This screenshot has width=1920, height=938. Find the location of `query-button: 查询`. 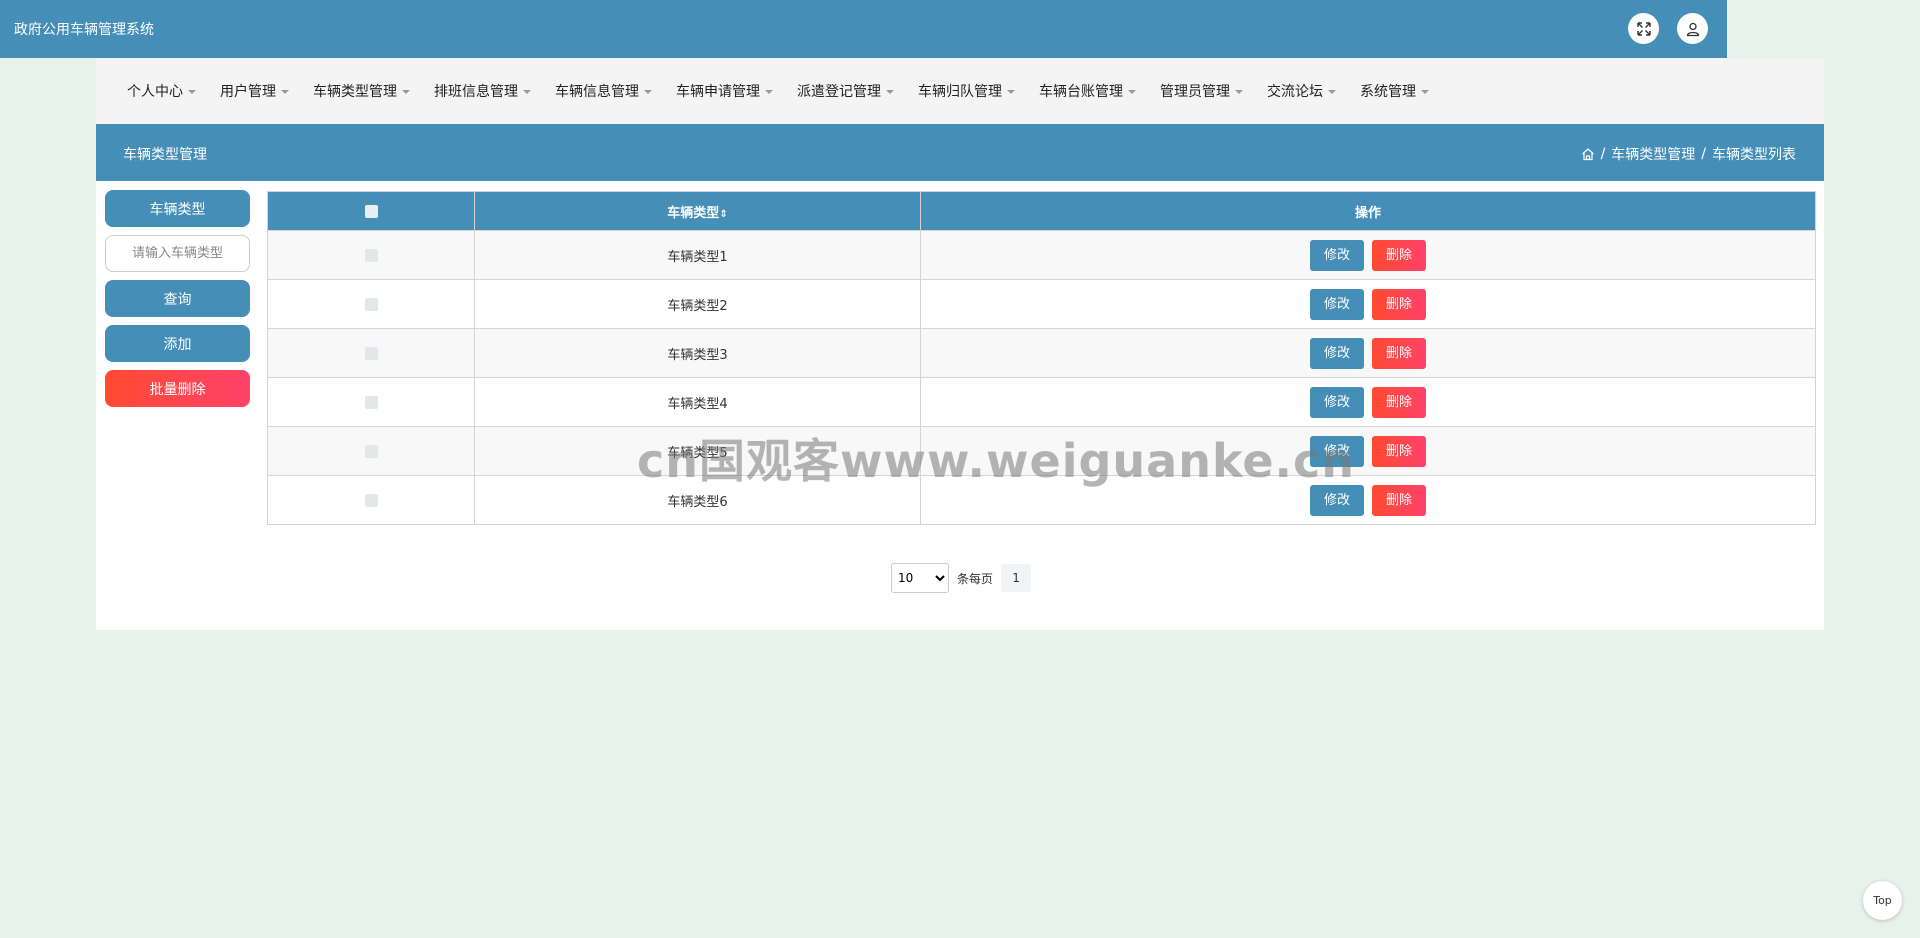

query-button: 查询 is located at coordinates (177, 298).